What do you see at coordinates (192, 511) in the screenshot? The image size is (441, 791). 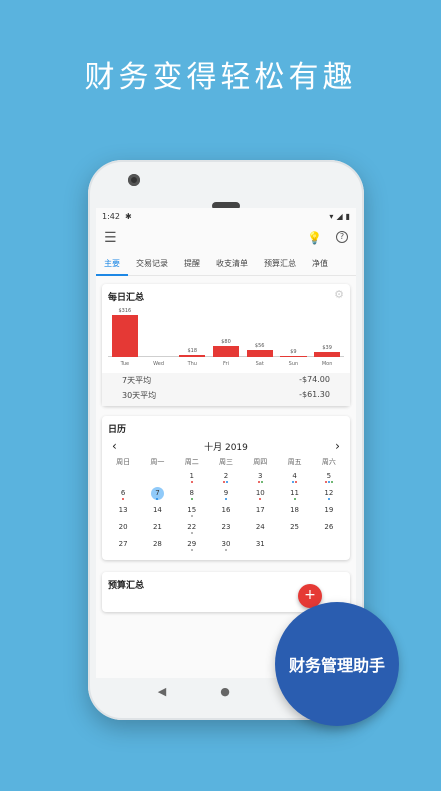 I see `calendar-day: 15` at bounding box center [192, 511].